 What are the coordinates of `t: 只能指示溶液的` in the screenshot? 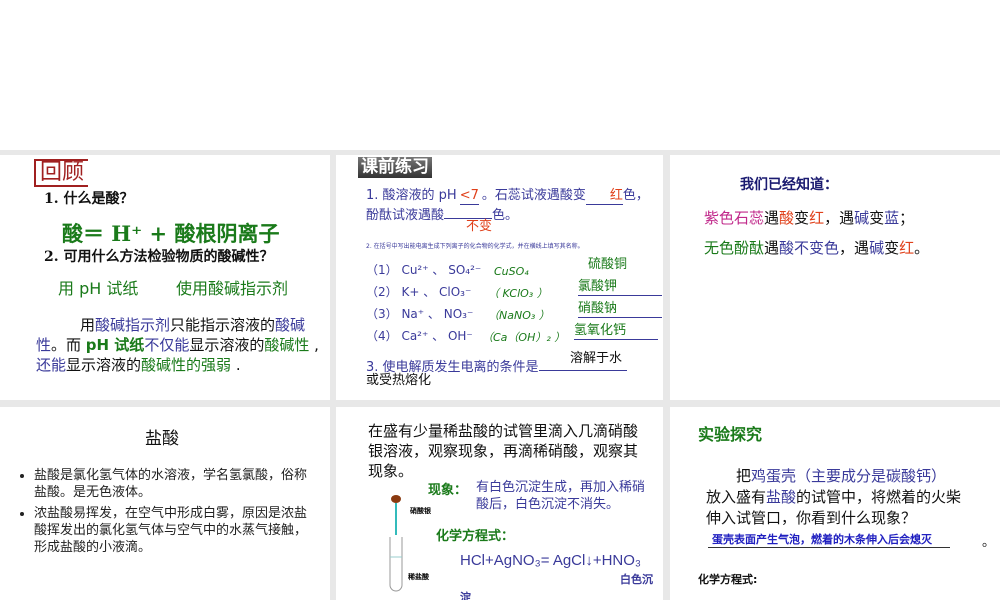 It's located at (223, 325).